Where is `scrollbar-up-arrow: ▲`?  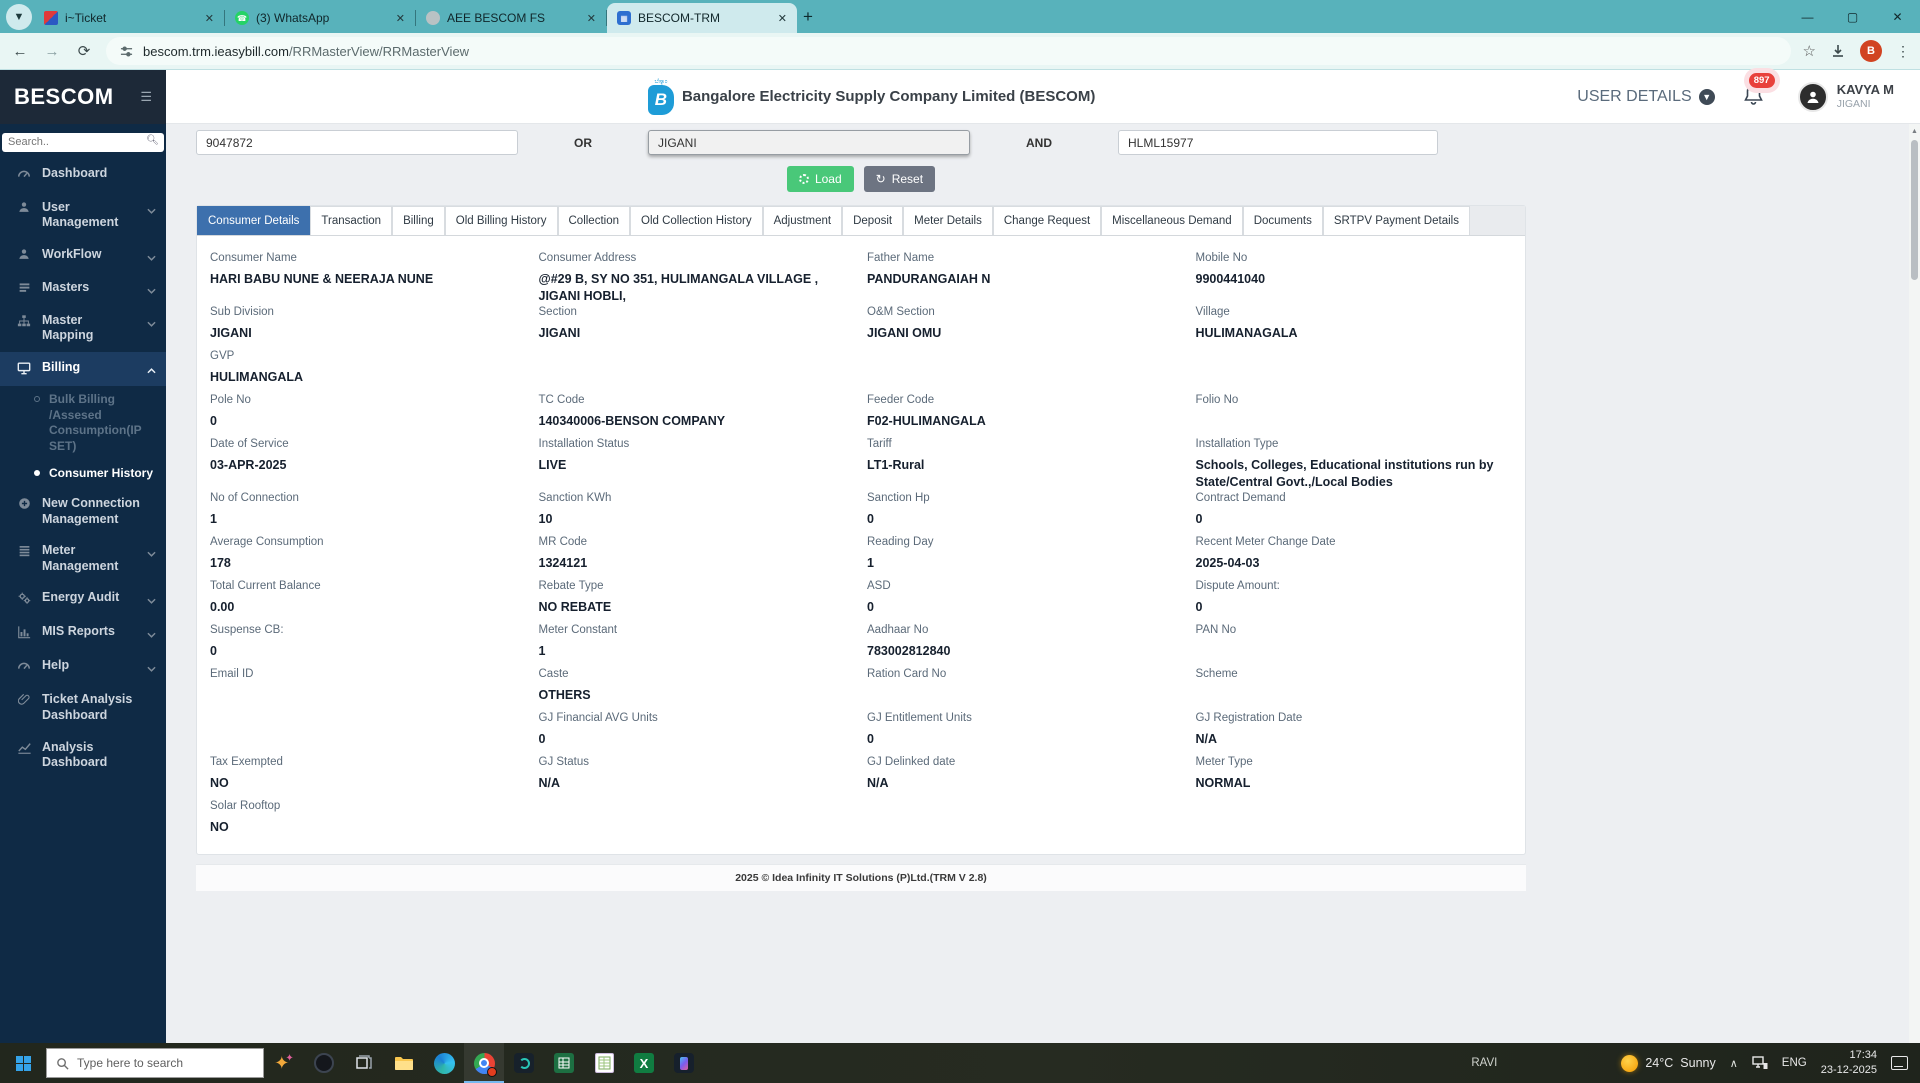
scrollbar-up-arrow: ▲ is located at coordinates (1914, 129).